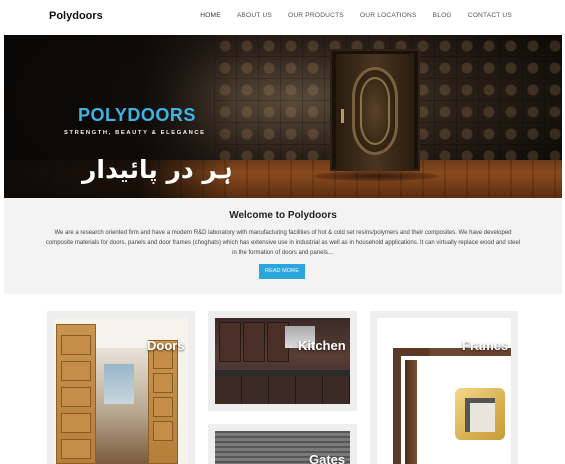 This screenshot has width=565, height=464. What do you see at coordinates (254, 15) in the screenshot?
I see `nav-about-us: ABOUT US` at bounding box center [254, 15].